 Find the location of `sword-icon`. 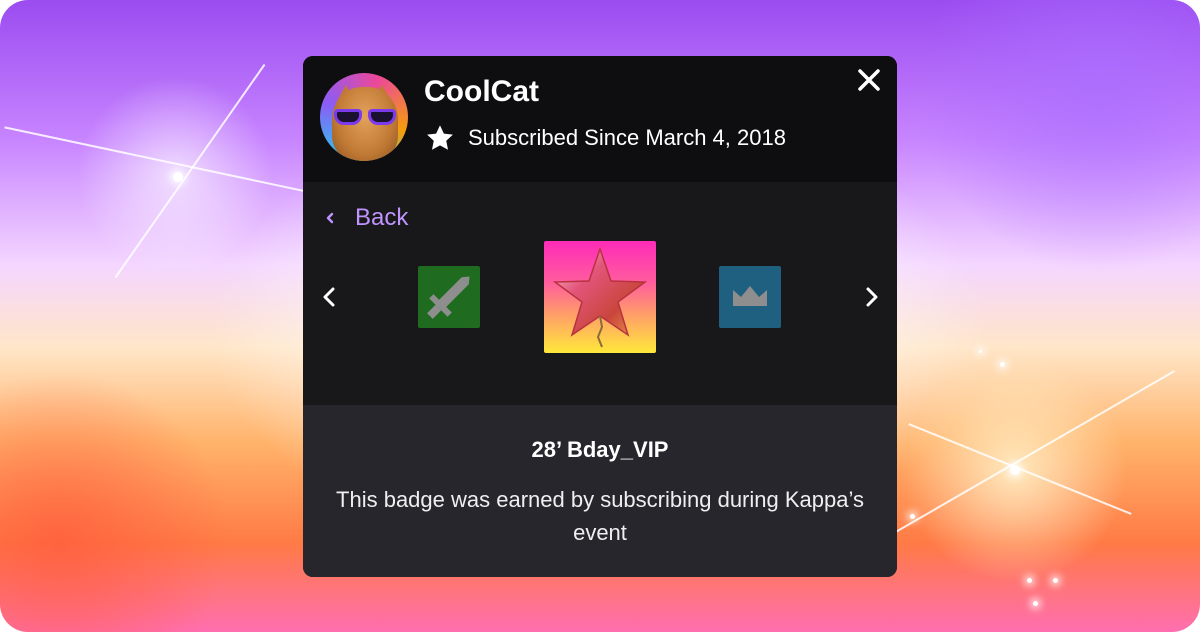

sword-icon is located at coordinates (448, 297).